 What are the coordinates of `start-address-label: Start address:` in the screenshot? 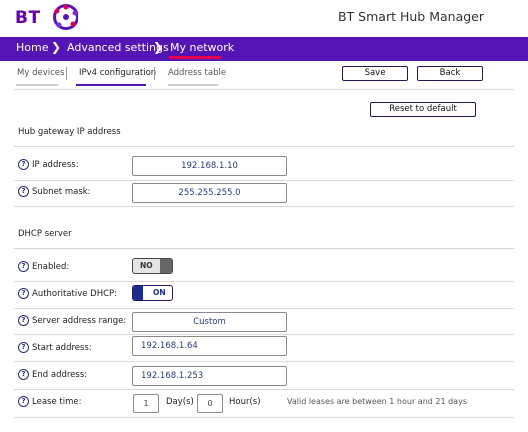 It's located at (62, 348).